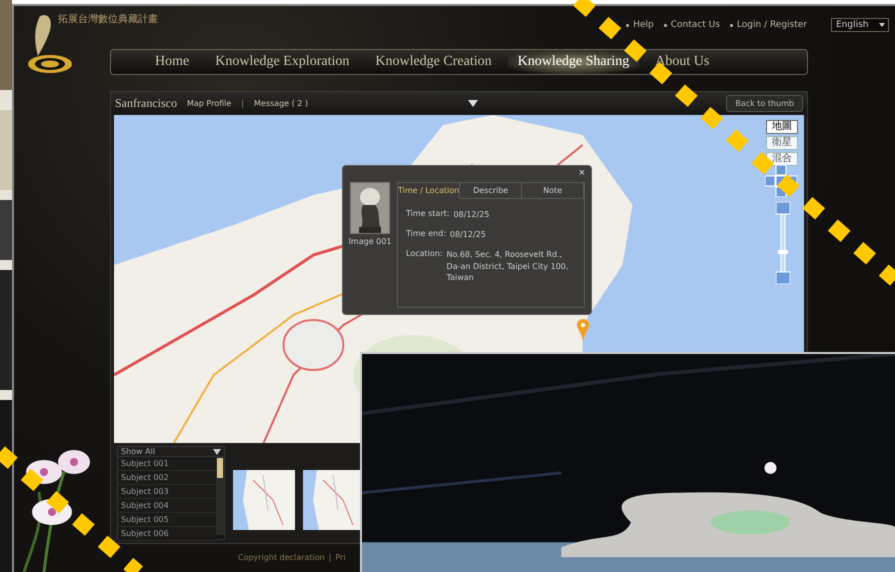 Image resolution: width=895 pixels, height=572 pixels. What do you see at coordinates (282, 62) in the screenshot?
I see `nav-tab: Knowledge Exploration` at bounding box center [282, 62].